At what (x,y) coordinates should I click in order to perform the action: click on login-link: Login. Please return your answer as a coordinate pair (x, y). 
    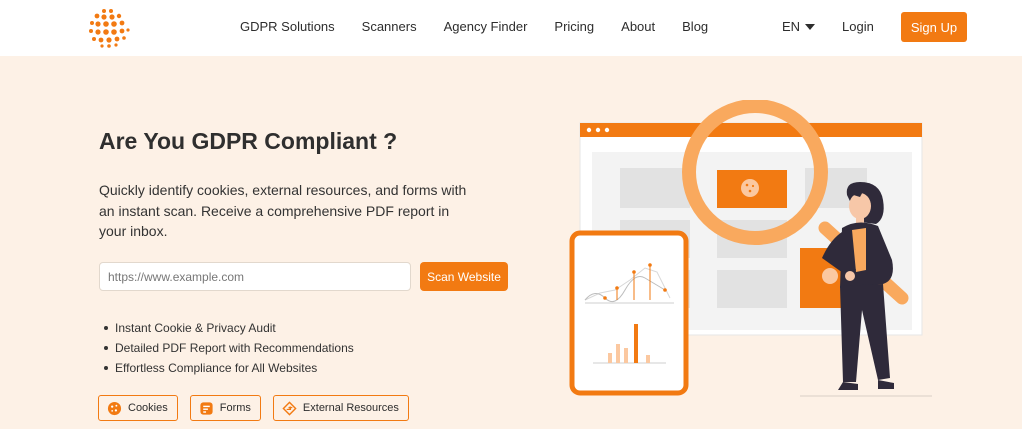
    Looking at the image, I should click on (858, 26).